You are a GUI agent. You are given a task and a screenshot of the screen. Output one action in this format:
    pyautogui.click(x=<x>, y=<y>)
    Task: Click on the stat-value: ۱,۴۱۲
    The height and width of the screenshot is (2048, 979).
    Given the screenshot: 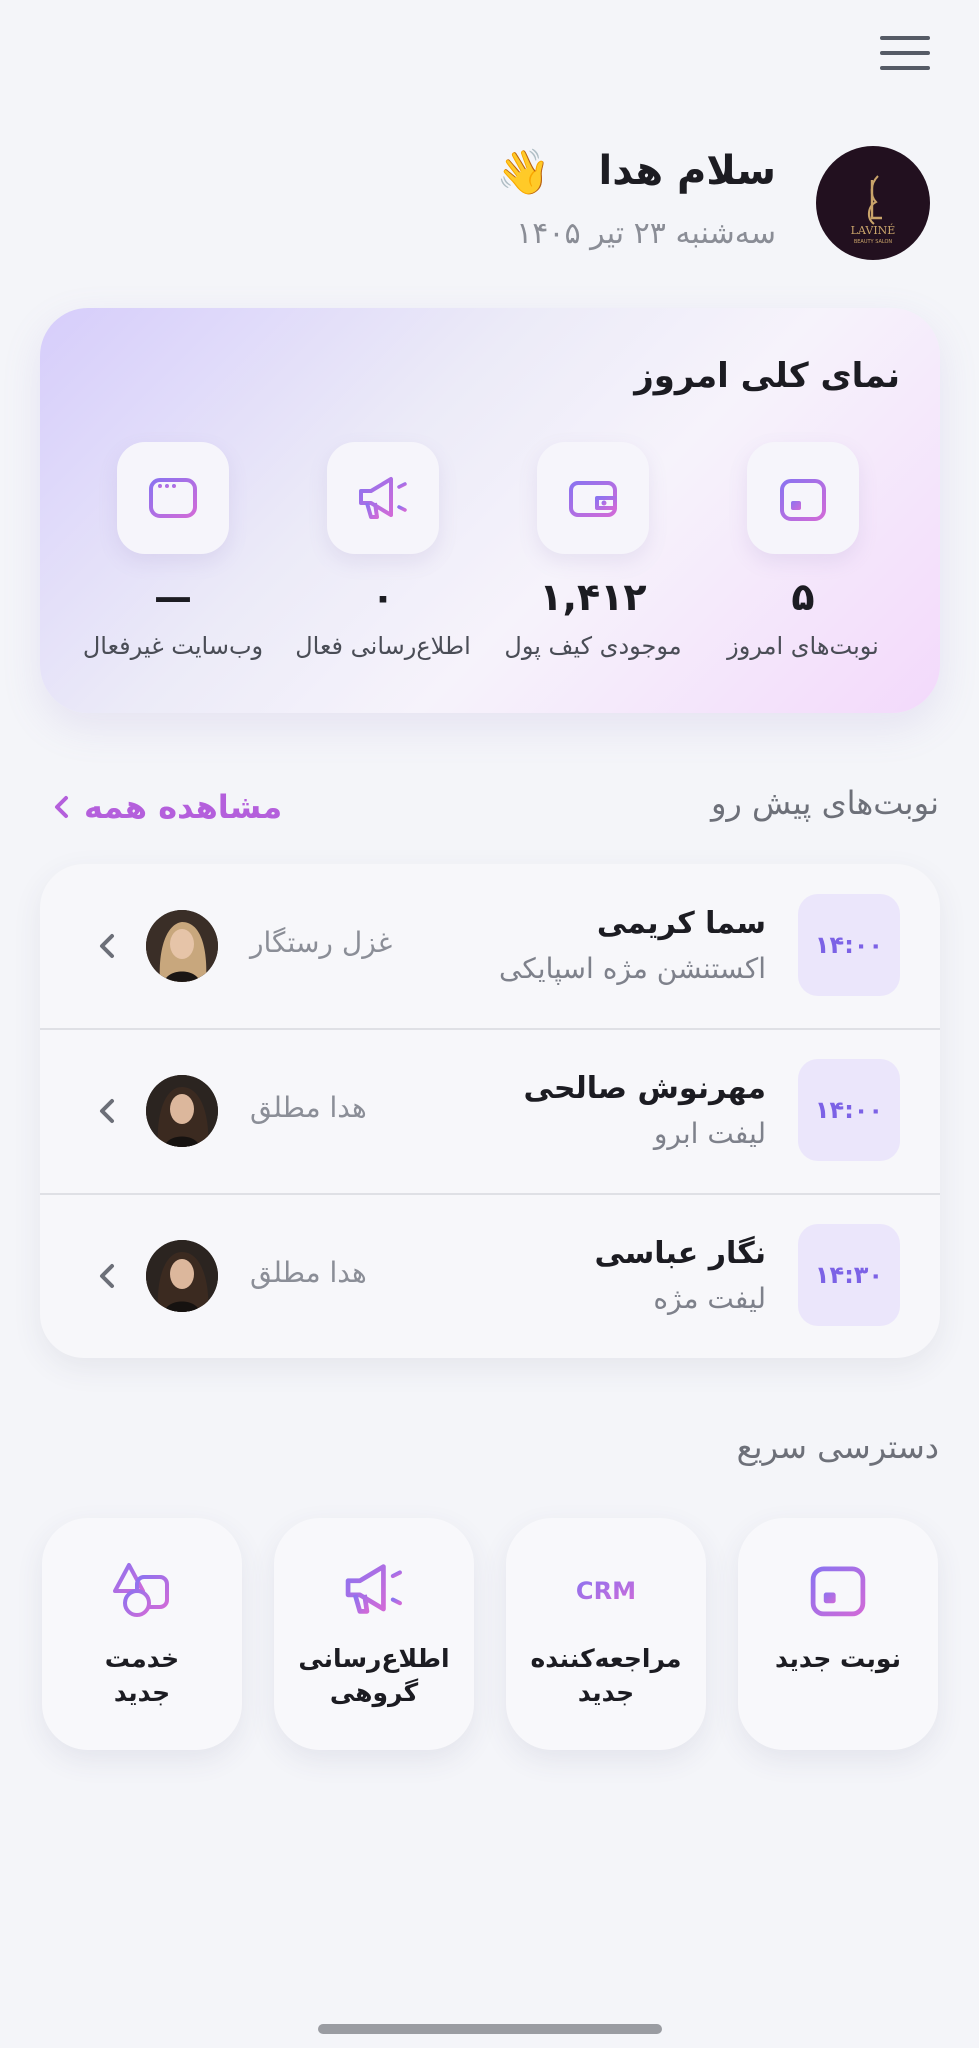 What is the action you would take?
    pyautogui.click(x=593, y=597)
    